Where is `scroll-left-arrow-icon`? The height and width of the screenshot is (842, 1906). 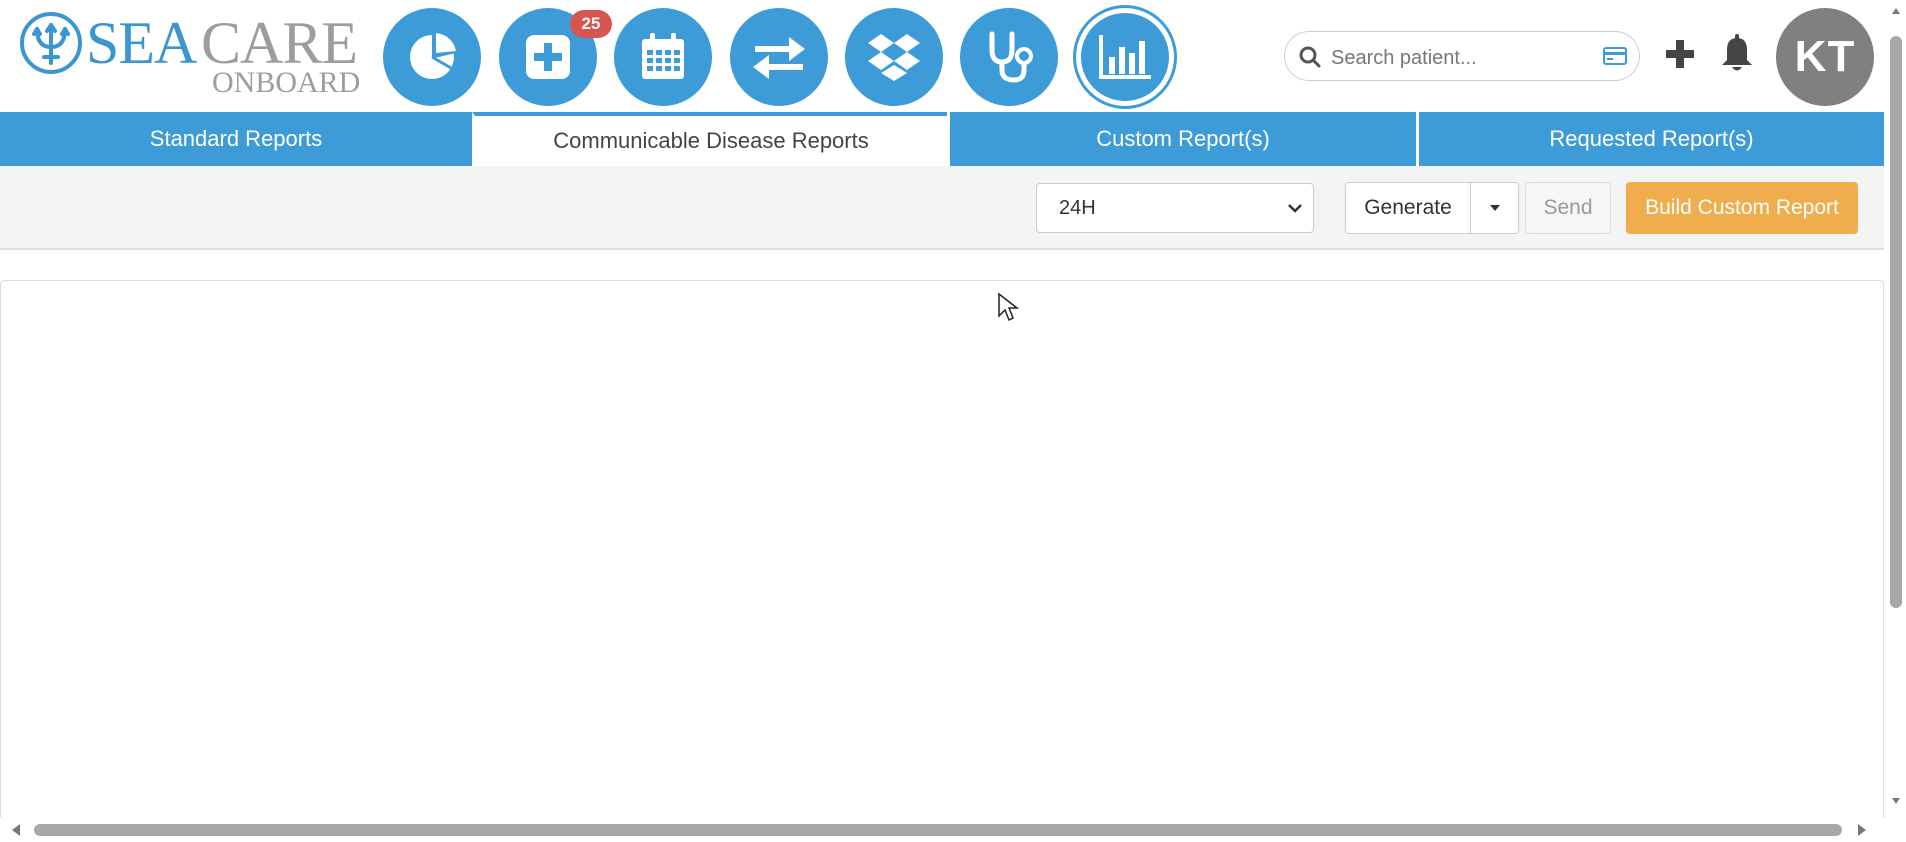 scroll-left-arrow-icon is located at coordinates (16, 830).